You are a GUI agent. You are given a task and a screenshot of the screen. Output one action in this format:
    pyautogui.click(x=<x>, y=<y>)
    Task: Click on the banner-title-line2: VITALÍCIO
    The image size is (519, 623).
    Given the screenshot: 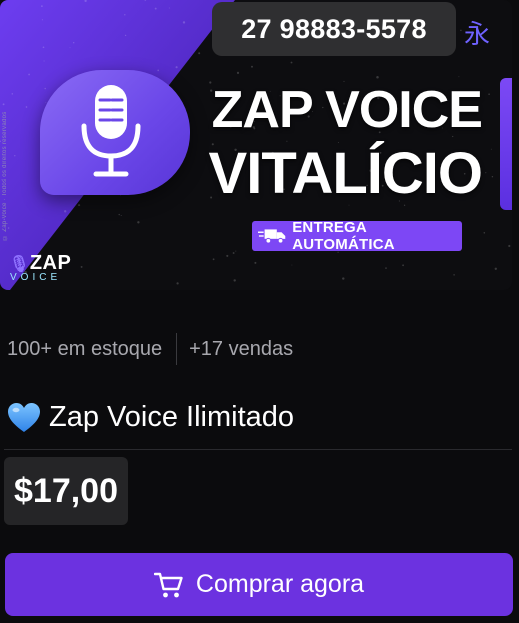 What is the action you would take?
    pyautogui.click(x=345, y=173)
    